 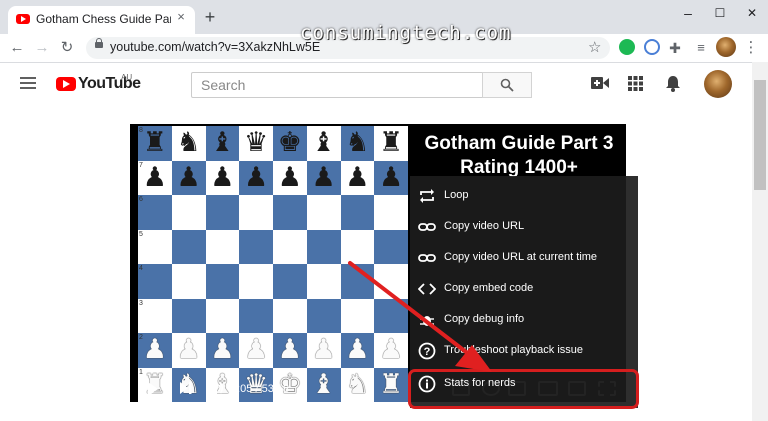 What do you see at coordinates (215, 47) in the screenshot?
I see `url-text: youtube.com/watch?v=3XakzNhLw5E` at bounding box center [215, 47].